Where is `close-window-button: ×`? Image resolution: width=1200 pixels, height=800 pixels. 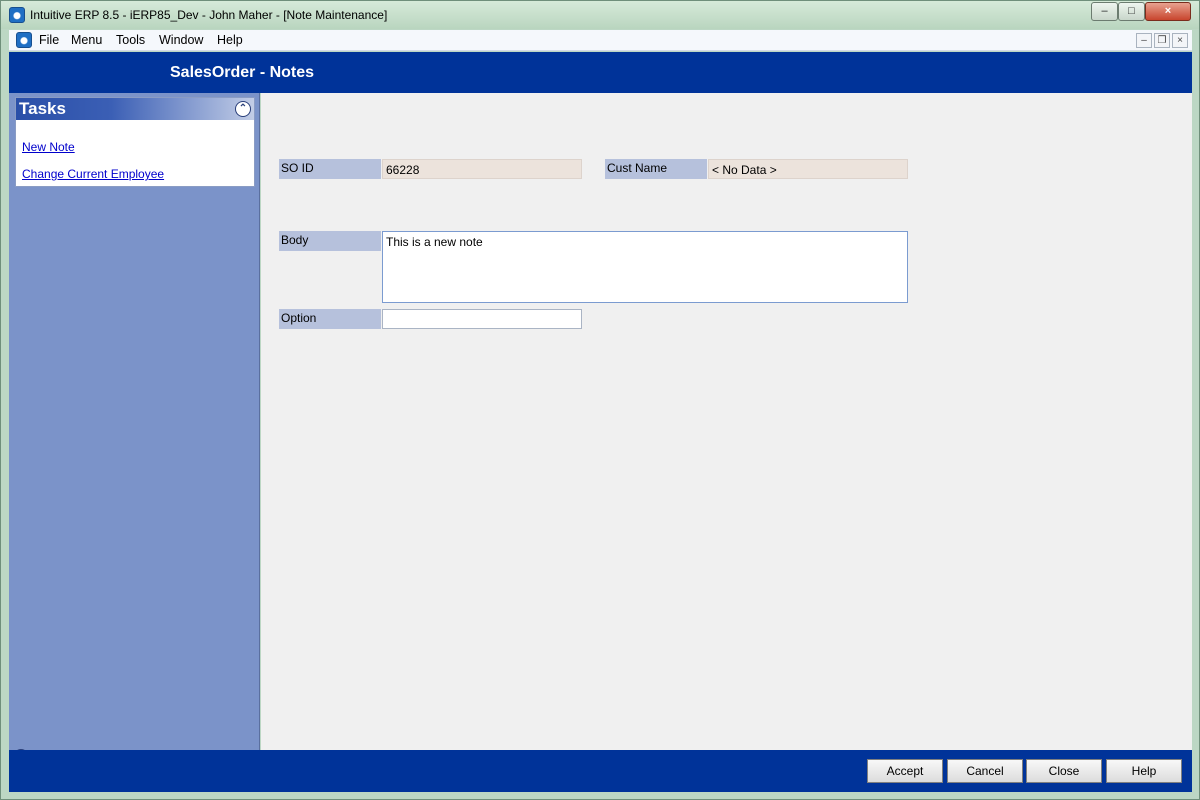
close-window-button: × is located at coordinates (1168, 11).